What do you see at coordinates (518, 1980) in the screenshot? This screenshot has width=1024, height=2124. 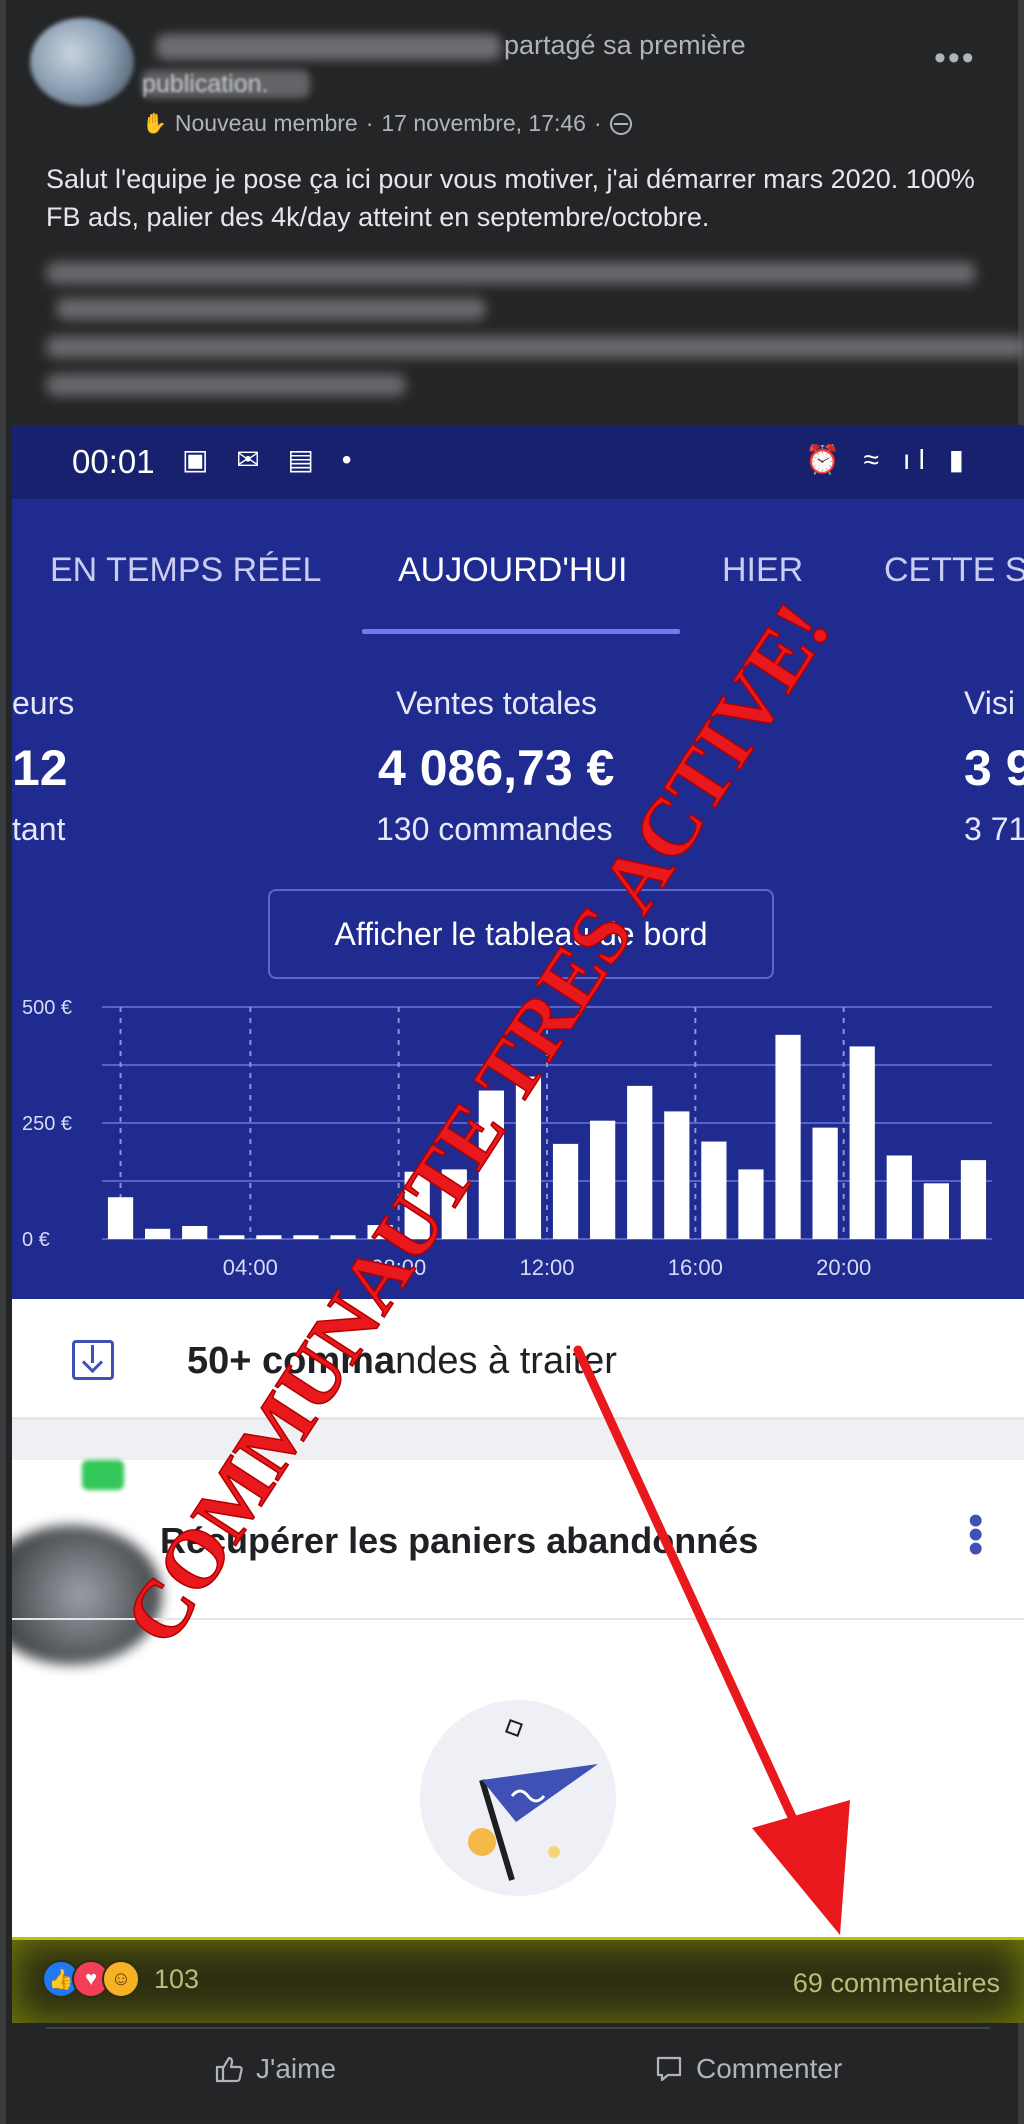 I see `reaction-summary-bar: 👍 ♥ ☺ 103 69 commentaires` at bounding box center [518, 1980].